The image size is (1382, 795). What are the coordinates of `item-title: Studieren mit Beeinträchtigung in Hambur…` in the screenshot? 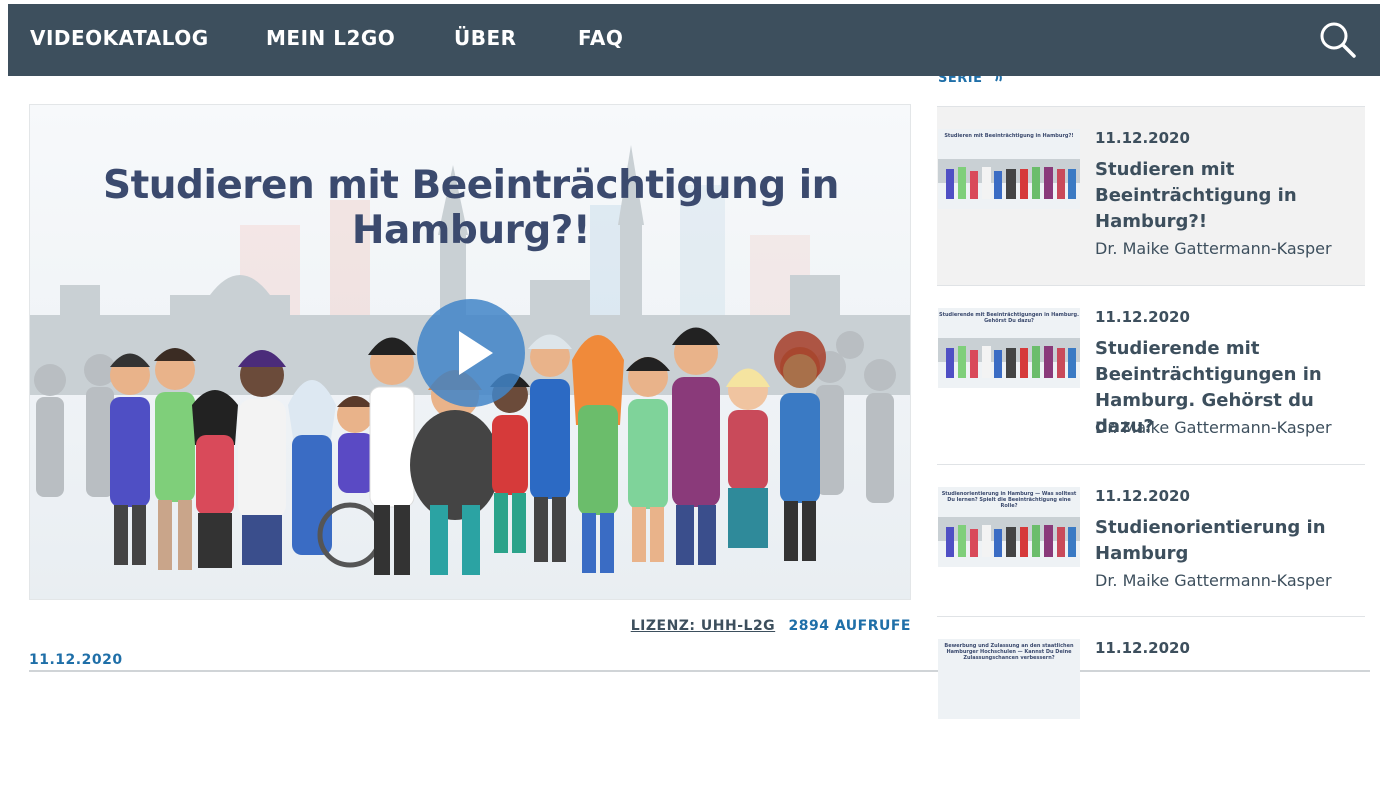 It's located at (1220, 196).